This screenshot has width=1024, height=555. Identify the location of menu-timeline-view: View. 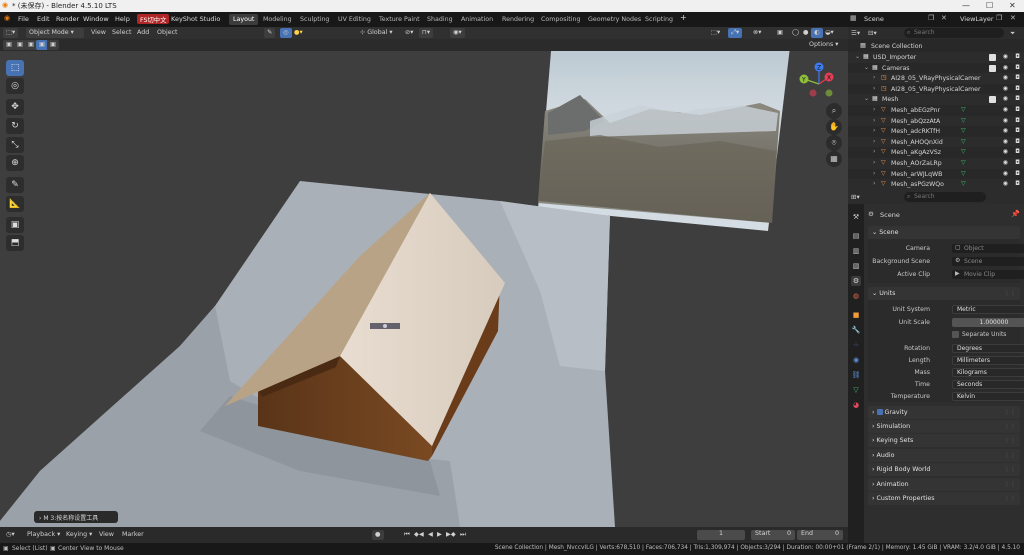
(106, 535).